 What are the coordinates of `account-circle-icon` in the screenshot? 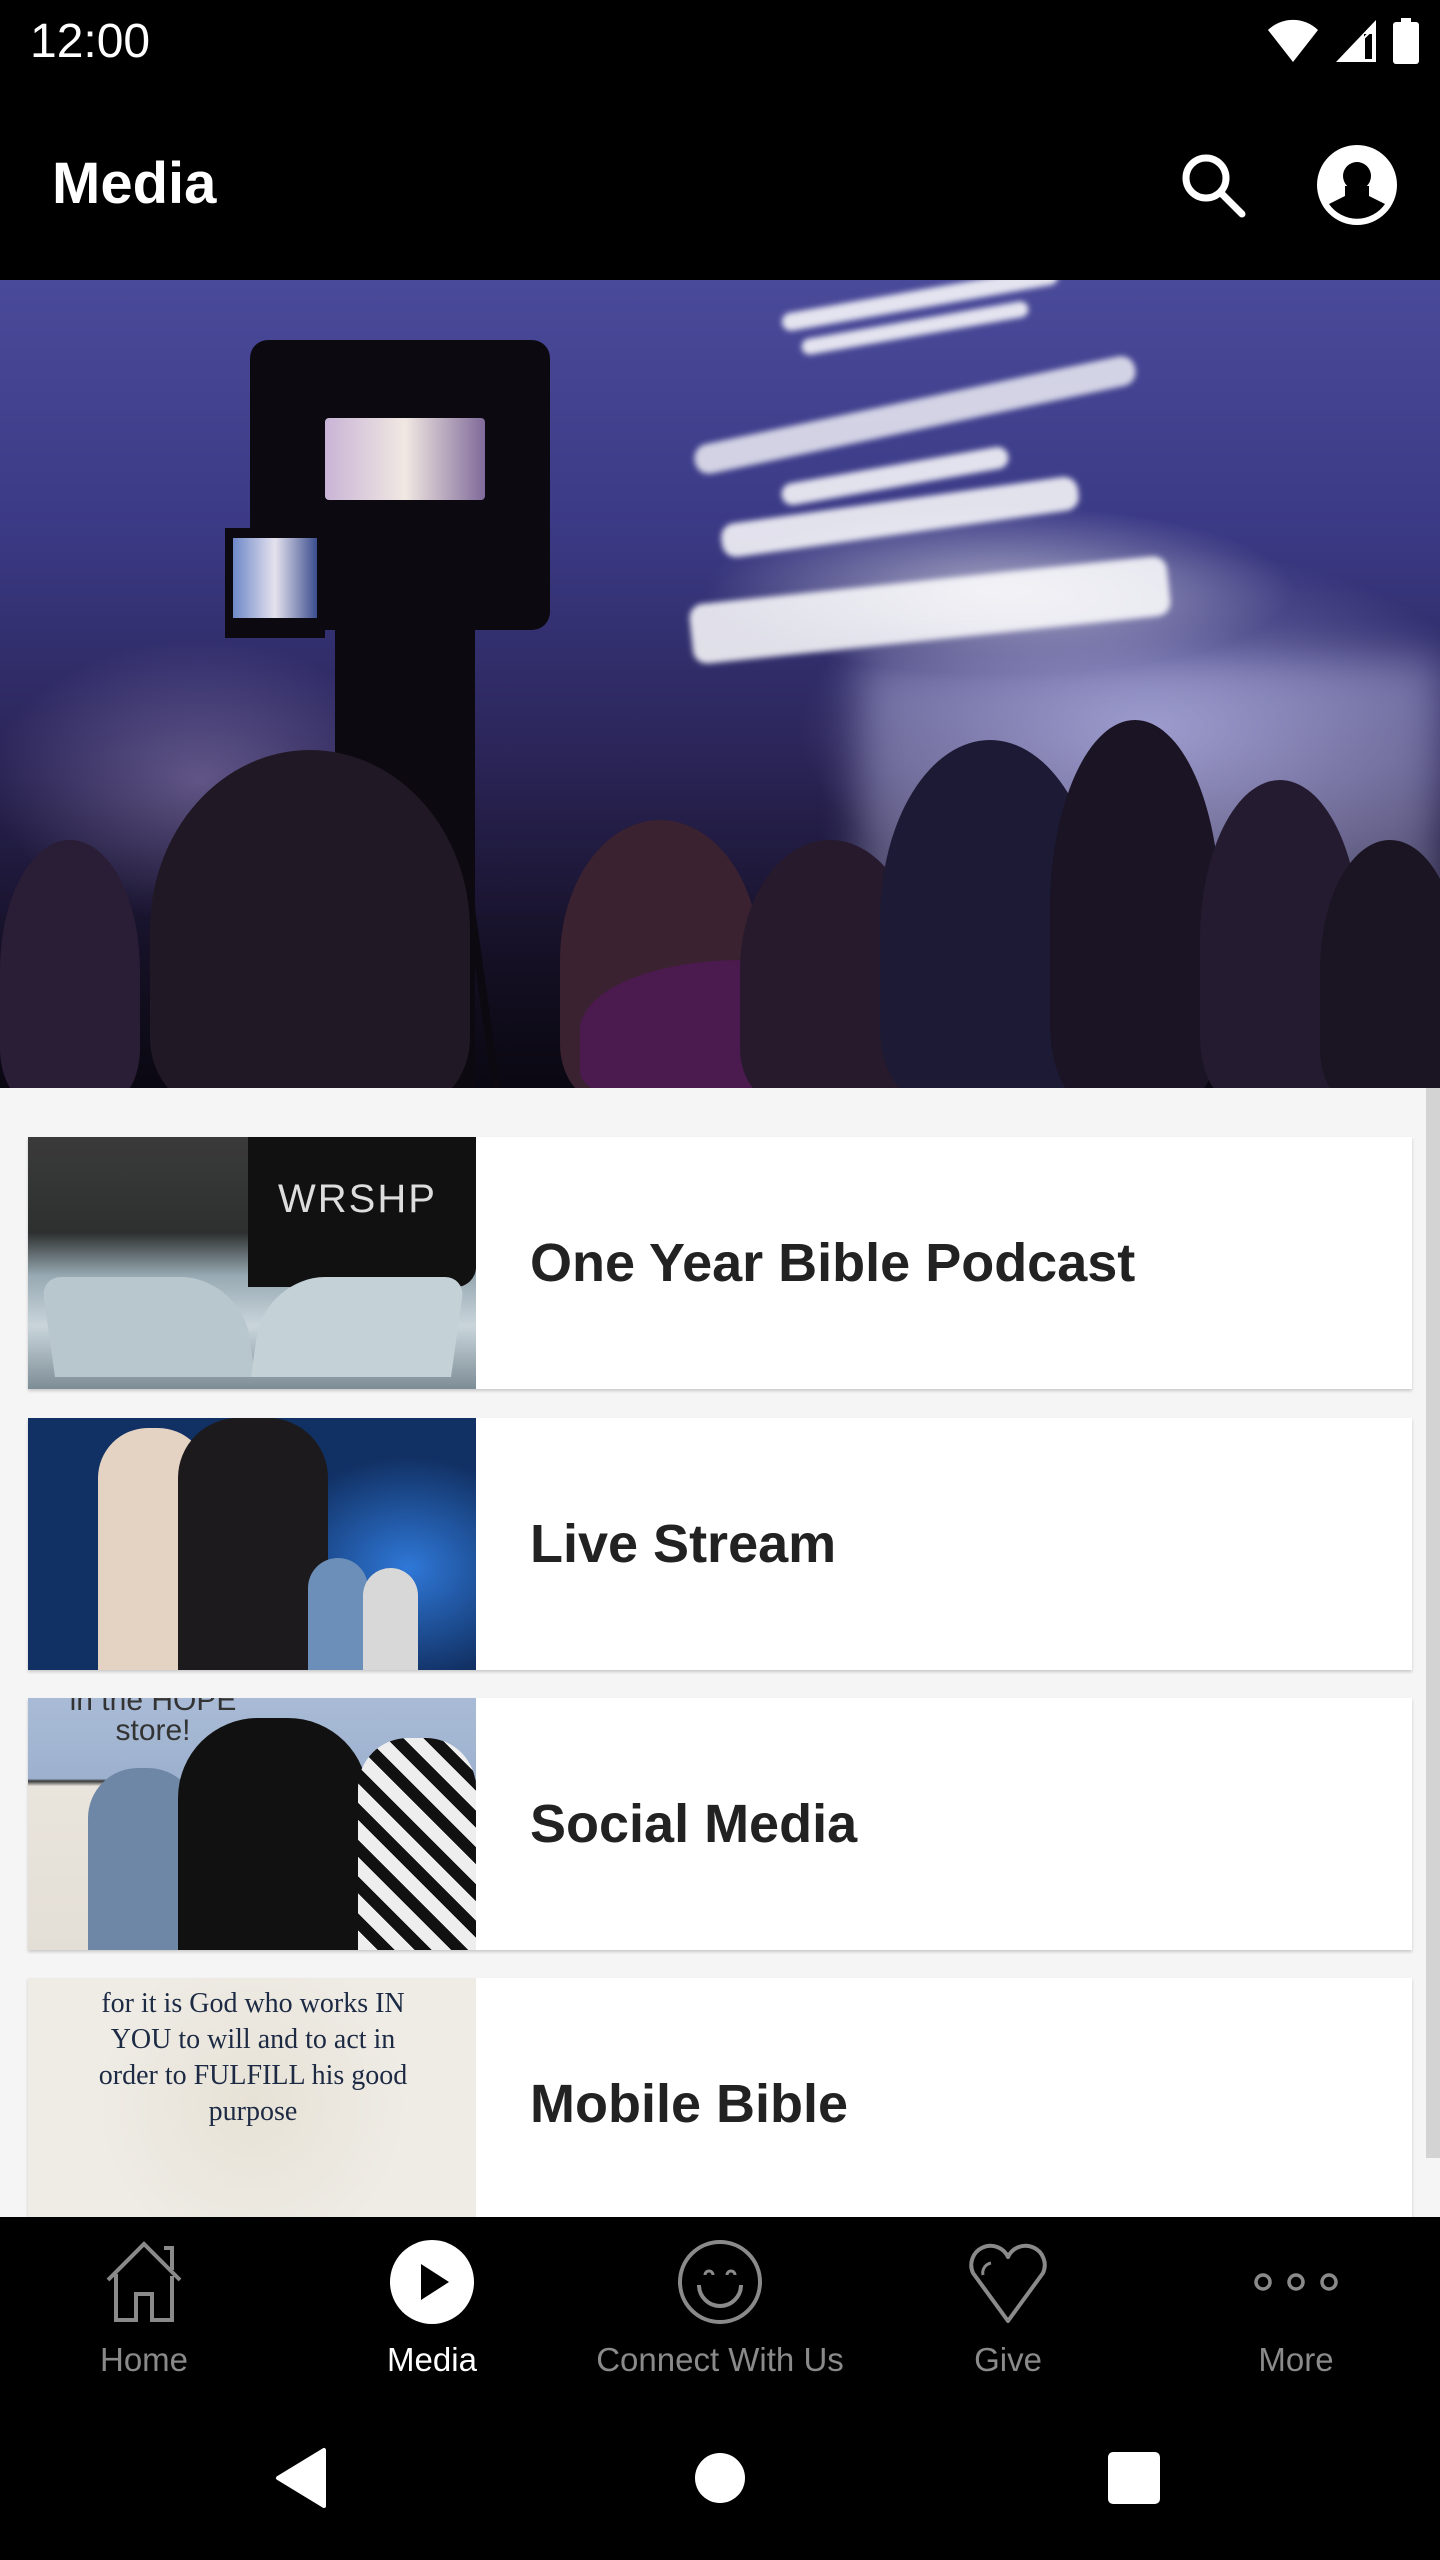 It's located at (1357, 187).